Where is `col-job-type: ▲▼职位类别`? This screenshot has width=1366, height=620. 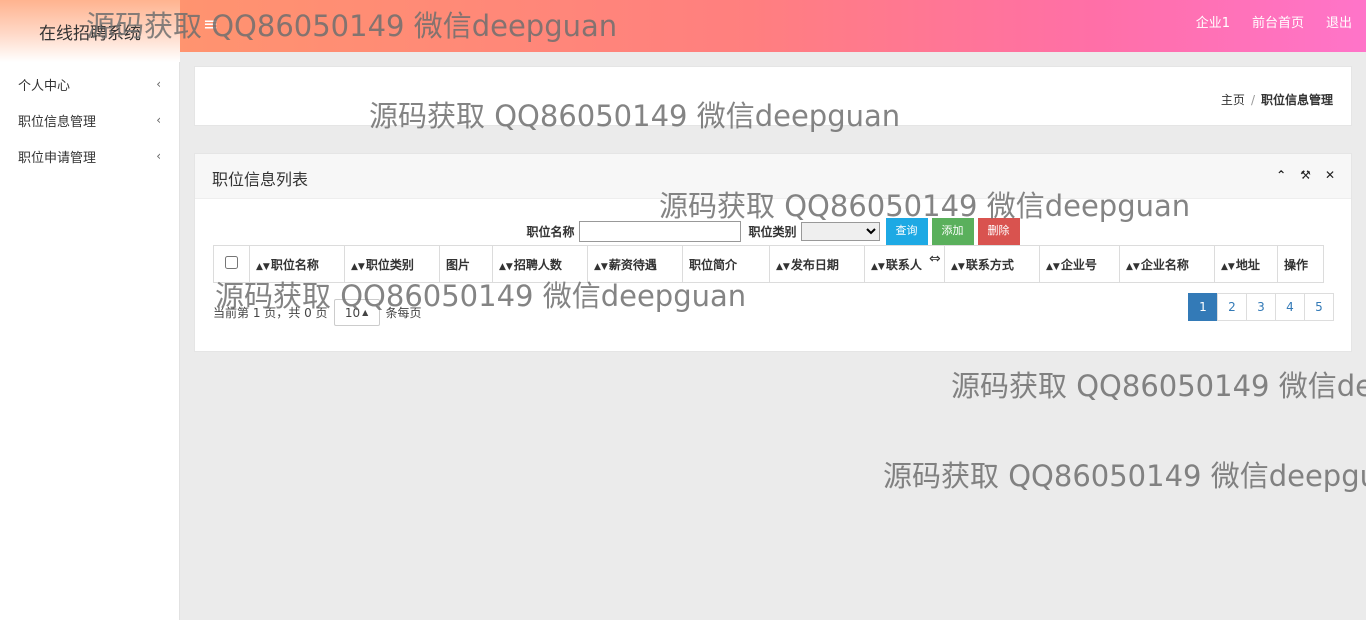 col-job-type: ▲▼职位类别 is located at coordinates (392, 264).